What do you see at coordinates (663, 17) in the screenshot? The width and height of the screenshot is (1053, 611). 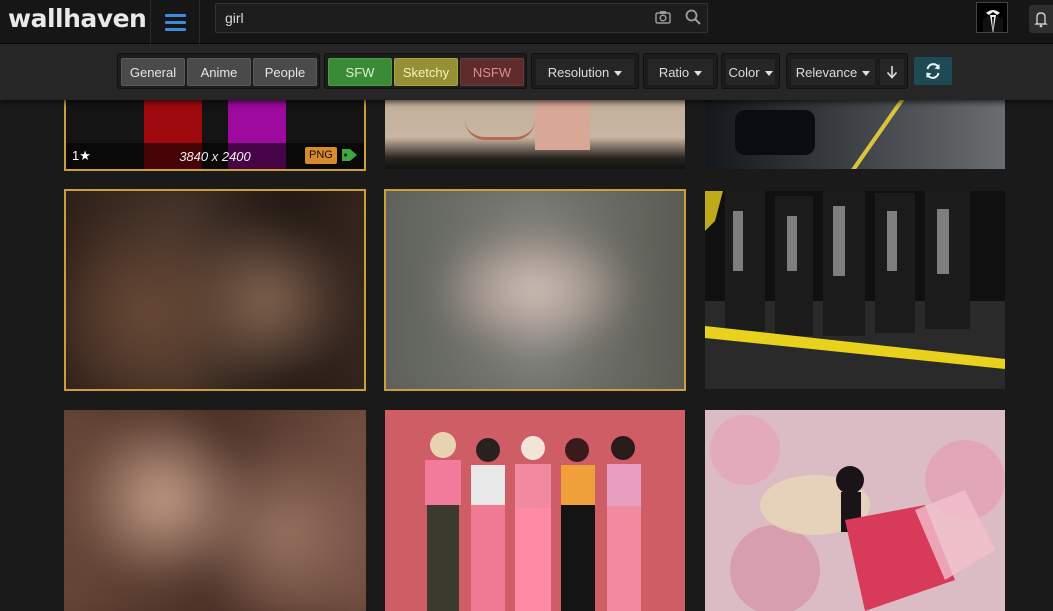 I see `camera-icon` at bounding box center [663, 17].